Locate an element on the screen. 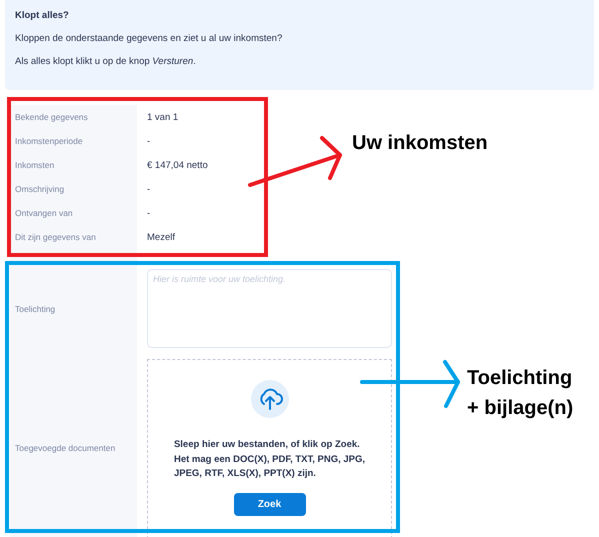 The width and height of the screenshot is (599, 537). upload-instructions: Sleep hier uw bestanden, of klik op Zoek. Het mag een DOC(X), PDF, TXT, PNG, JPG, JPEG, RTF, XLS(X), PPT(X) zijn. is located at coordinates (270, 459).